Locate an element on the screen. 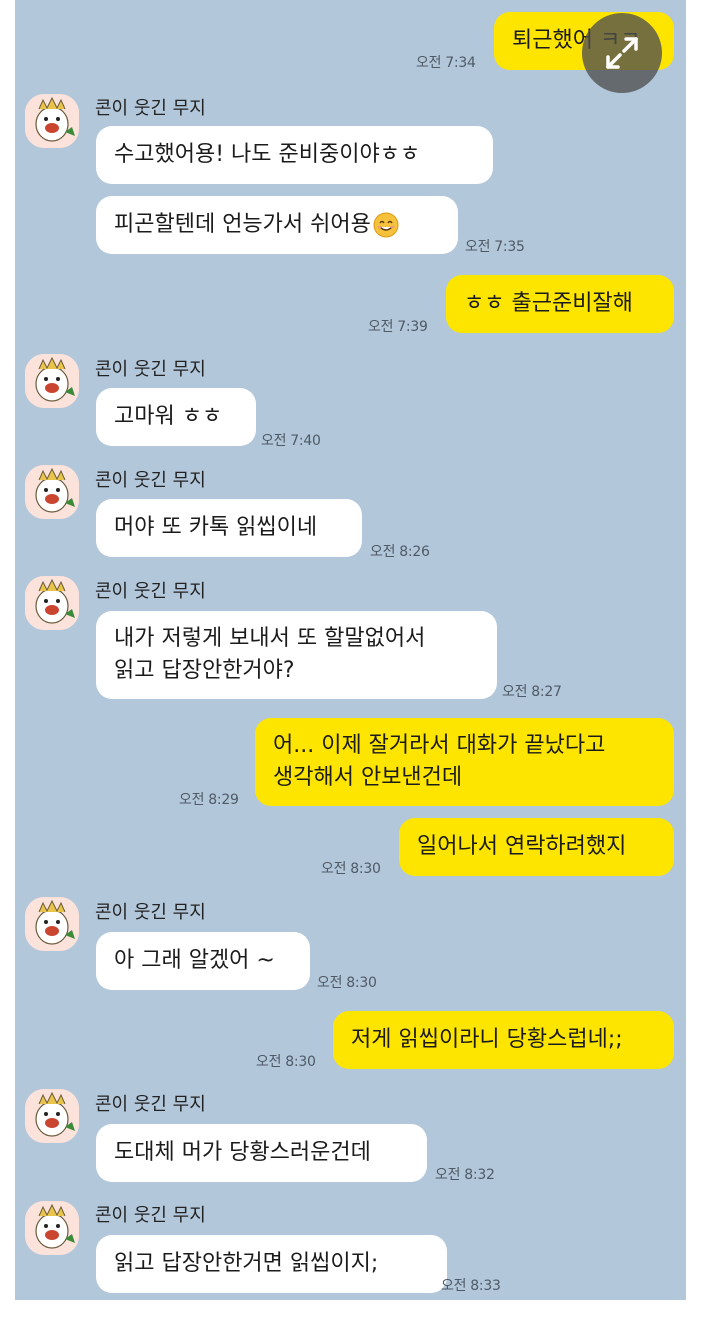  message-bubble-incoming: 피곤할텐데 언능가서 쉬어용 is located at coordinates (277, 225).